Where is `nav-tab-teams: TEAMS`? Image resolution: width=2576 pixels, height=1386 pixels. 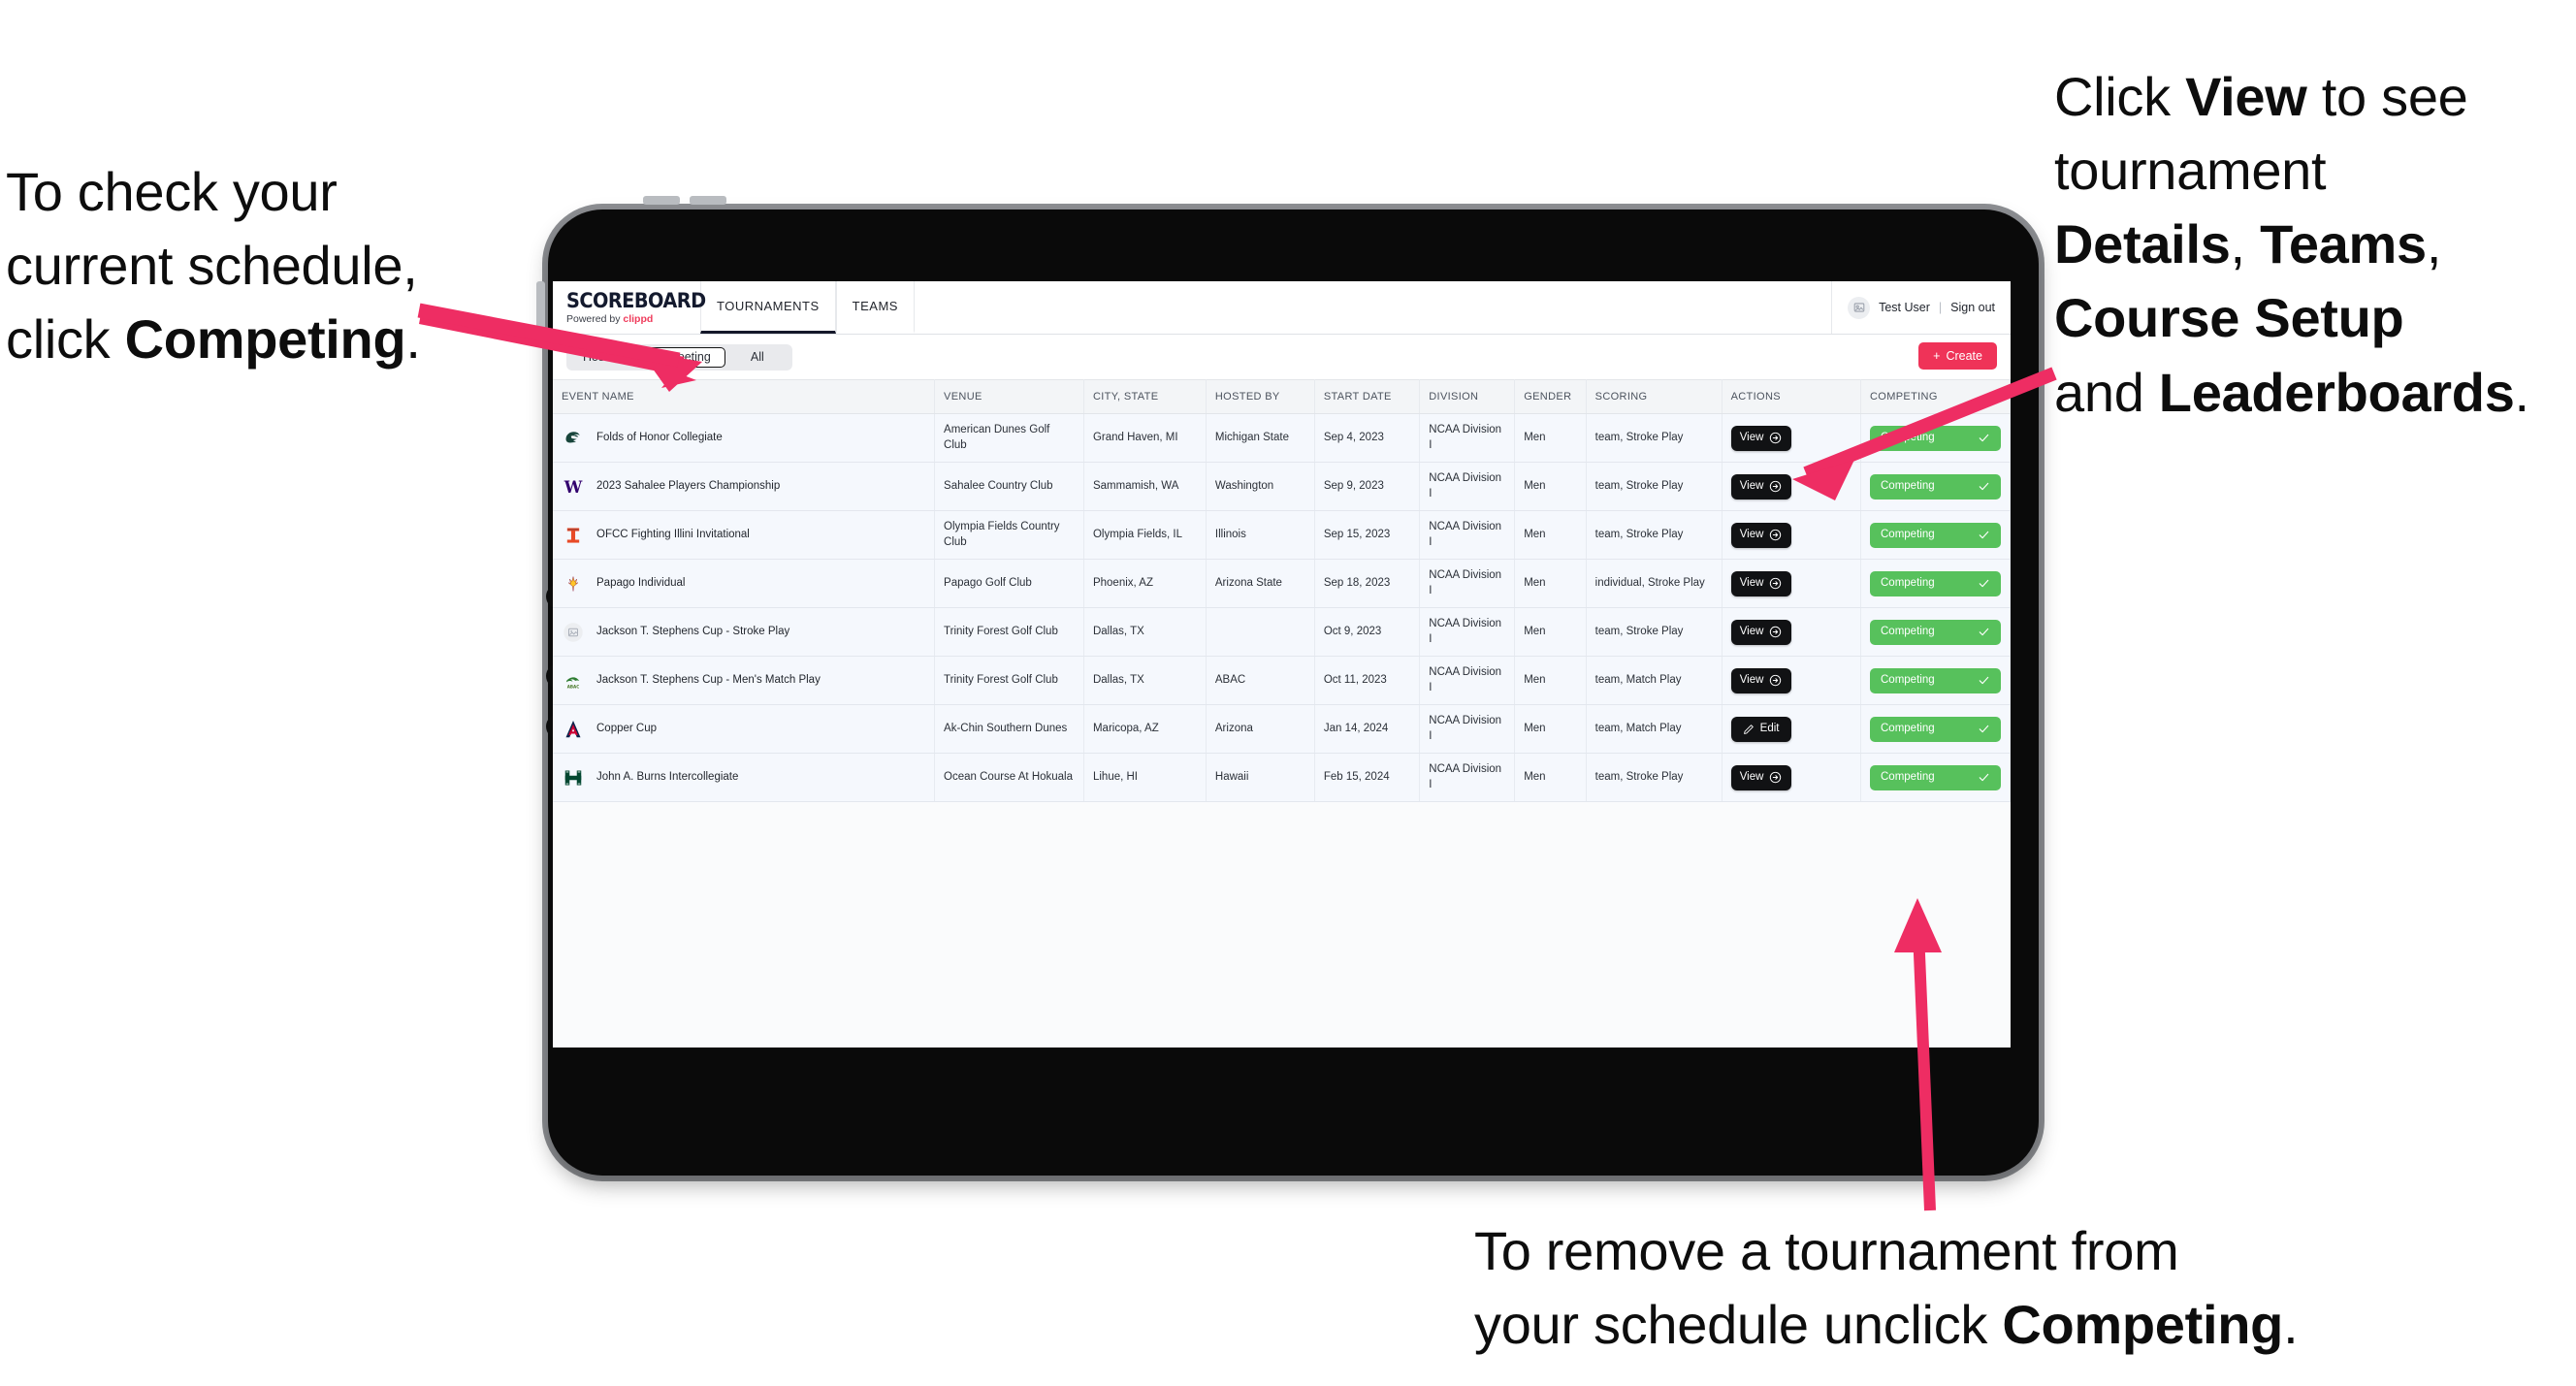
nav-tab-teams: TEAMS is located at coordinates (875, 307).